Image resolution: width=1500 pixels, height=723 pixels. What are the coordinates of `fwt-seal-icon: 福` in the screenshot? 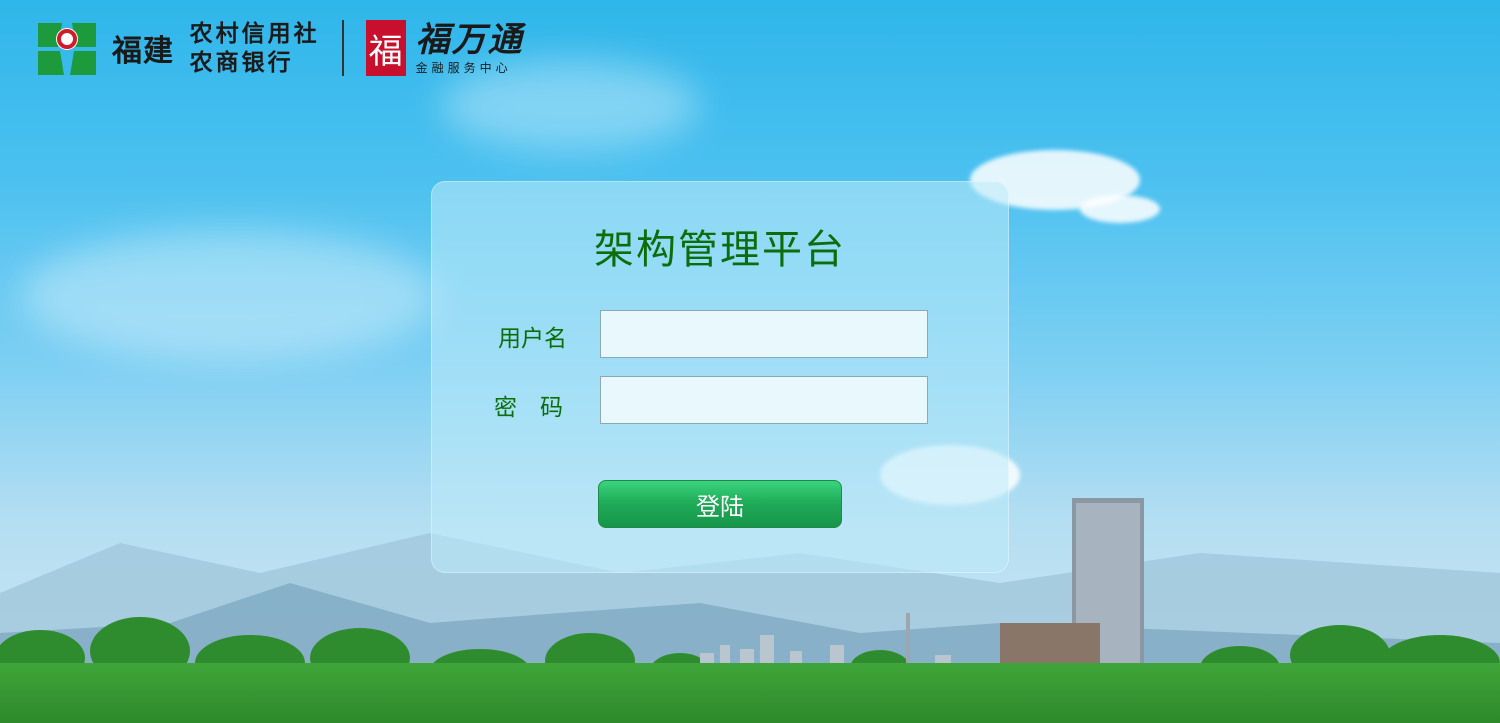 It's located at (385, 48).